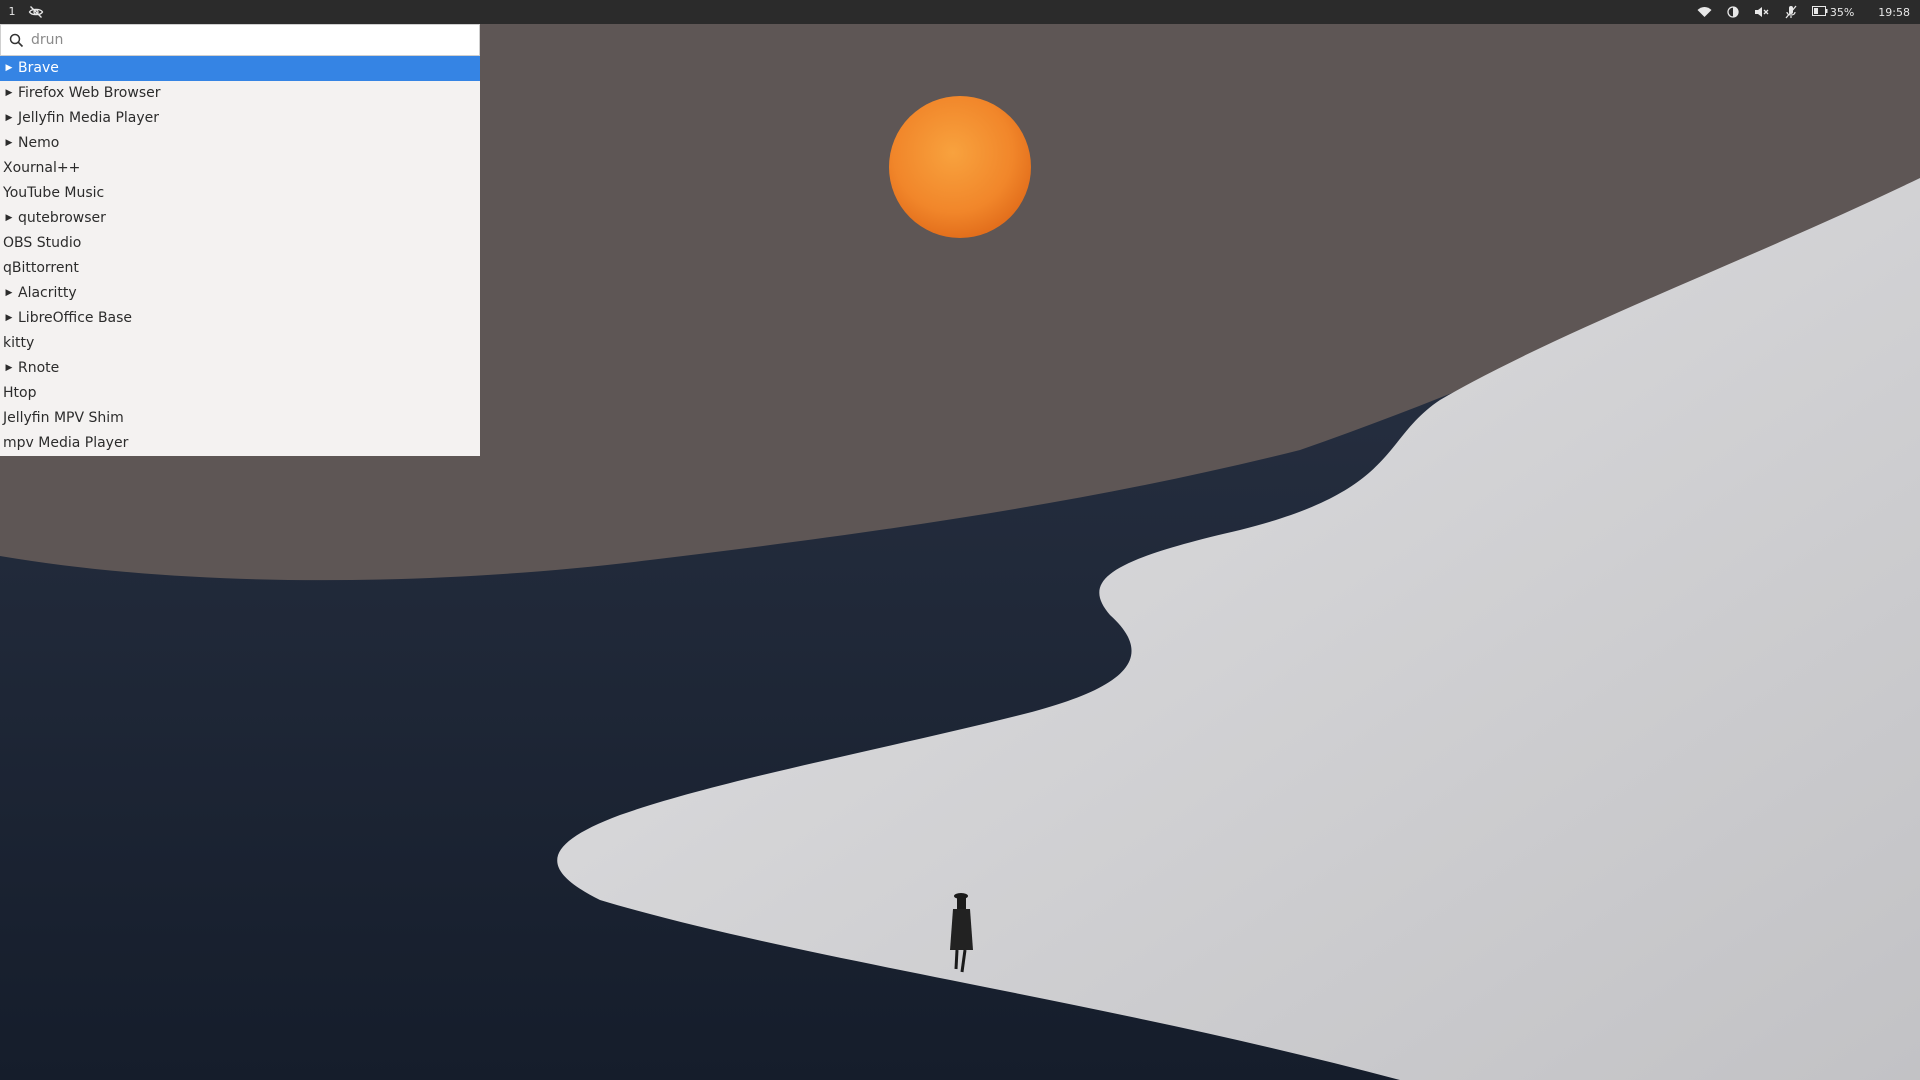 Image resolution: width=1920 pixels, height=1080 pixels. I want to click on launcher-search-input, so click(241, 40).